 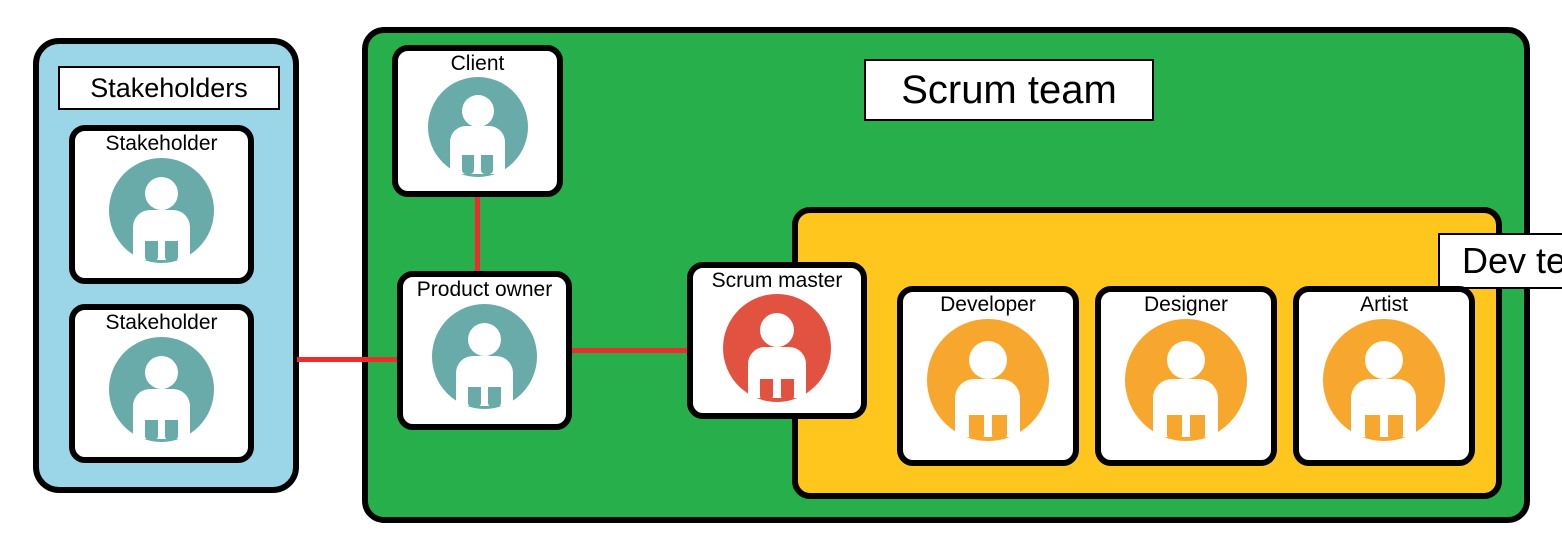 I want to click on card-scrum-master: Scrum master, so click(x=777, y=340).